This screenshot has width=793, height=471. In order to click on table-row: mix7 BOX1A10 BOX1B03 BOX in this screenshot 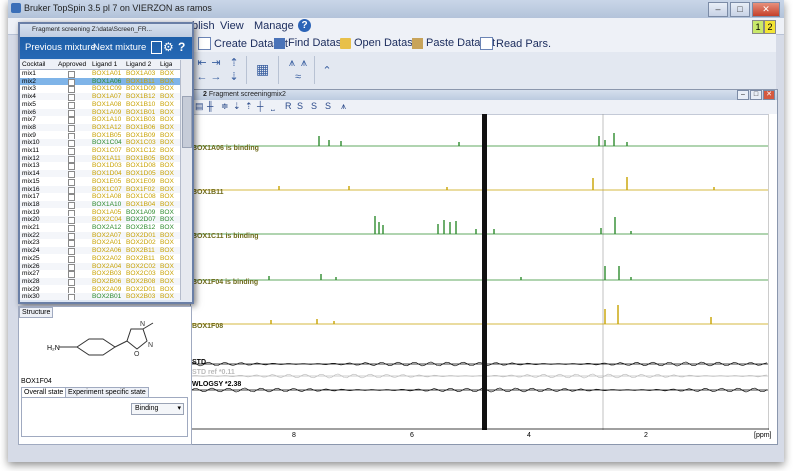, I will do `click(100, 120)`.